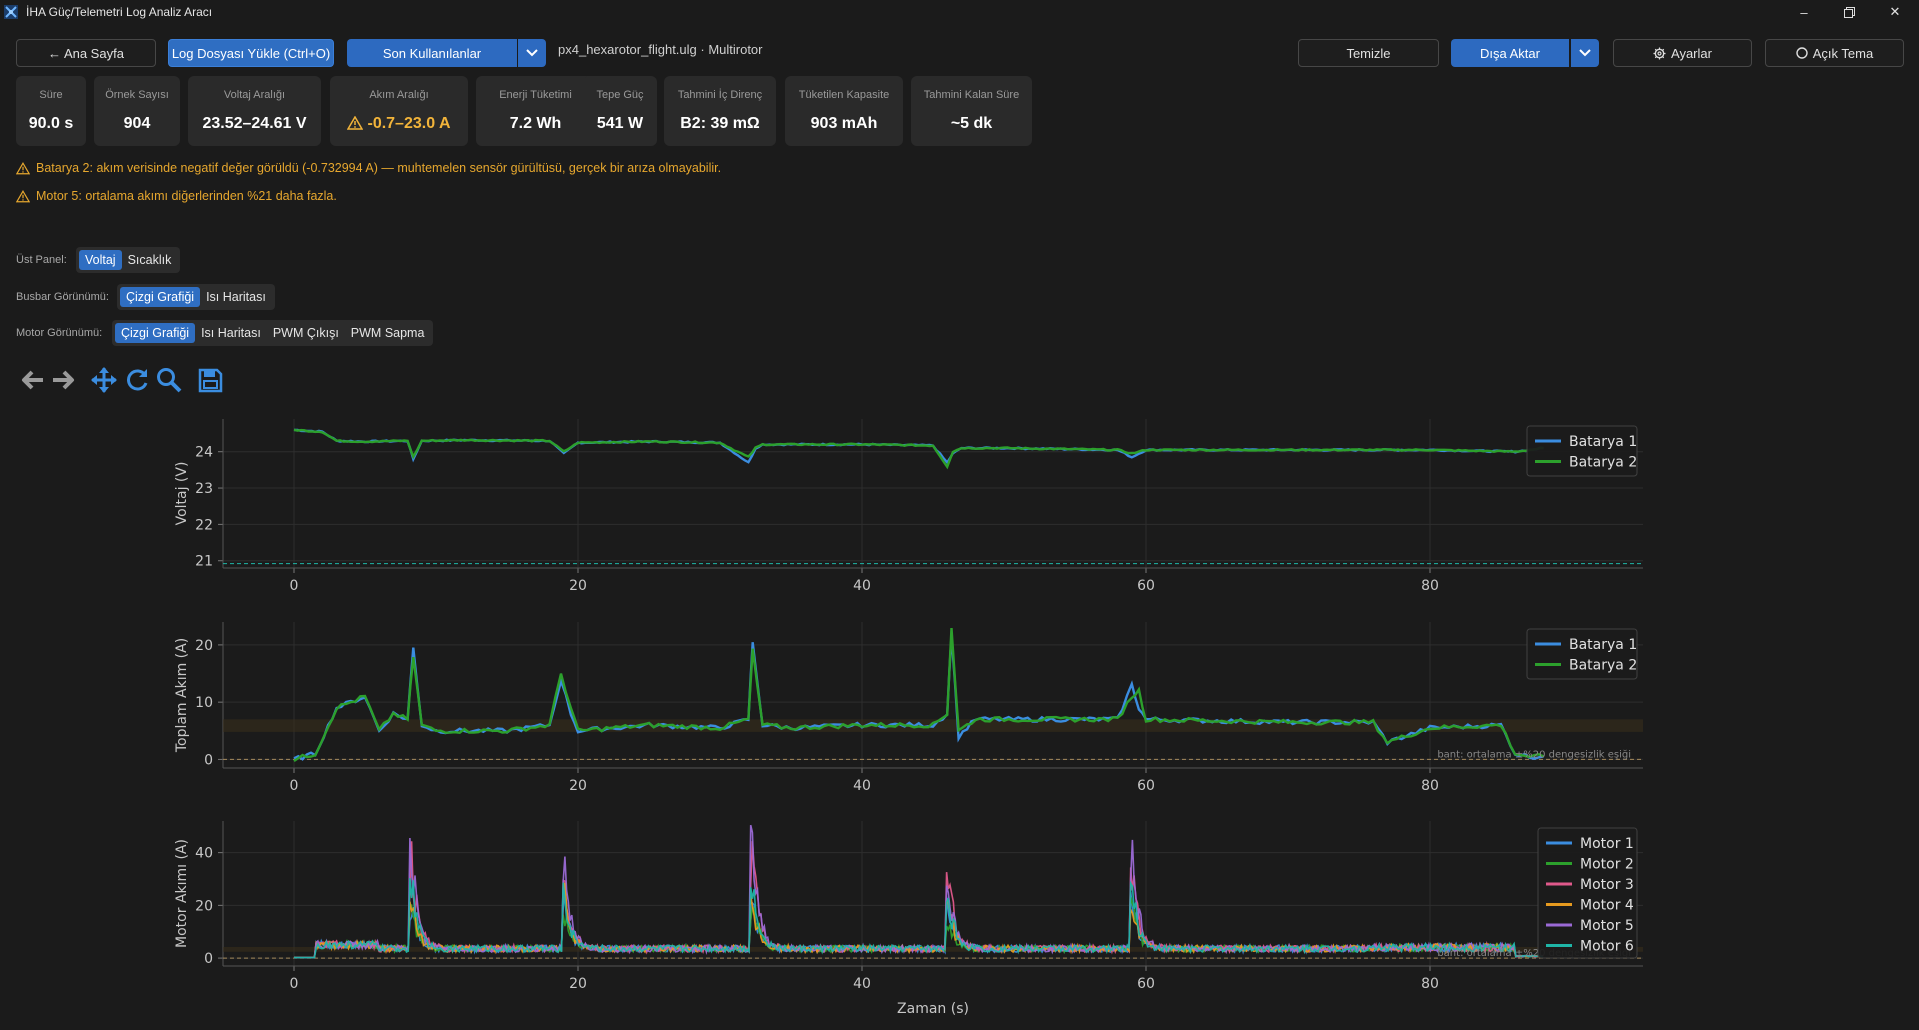  Describe the element at coordinates (231, 333) in the screenshot. I see `motor-option-heatmap: Isı Haritası` at that location.